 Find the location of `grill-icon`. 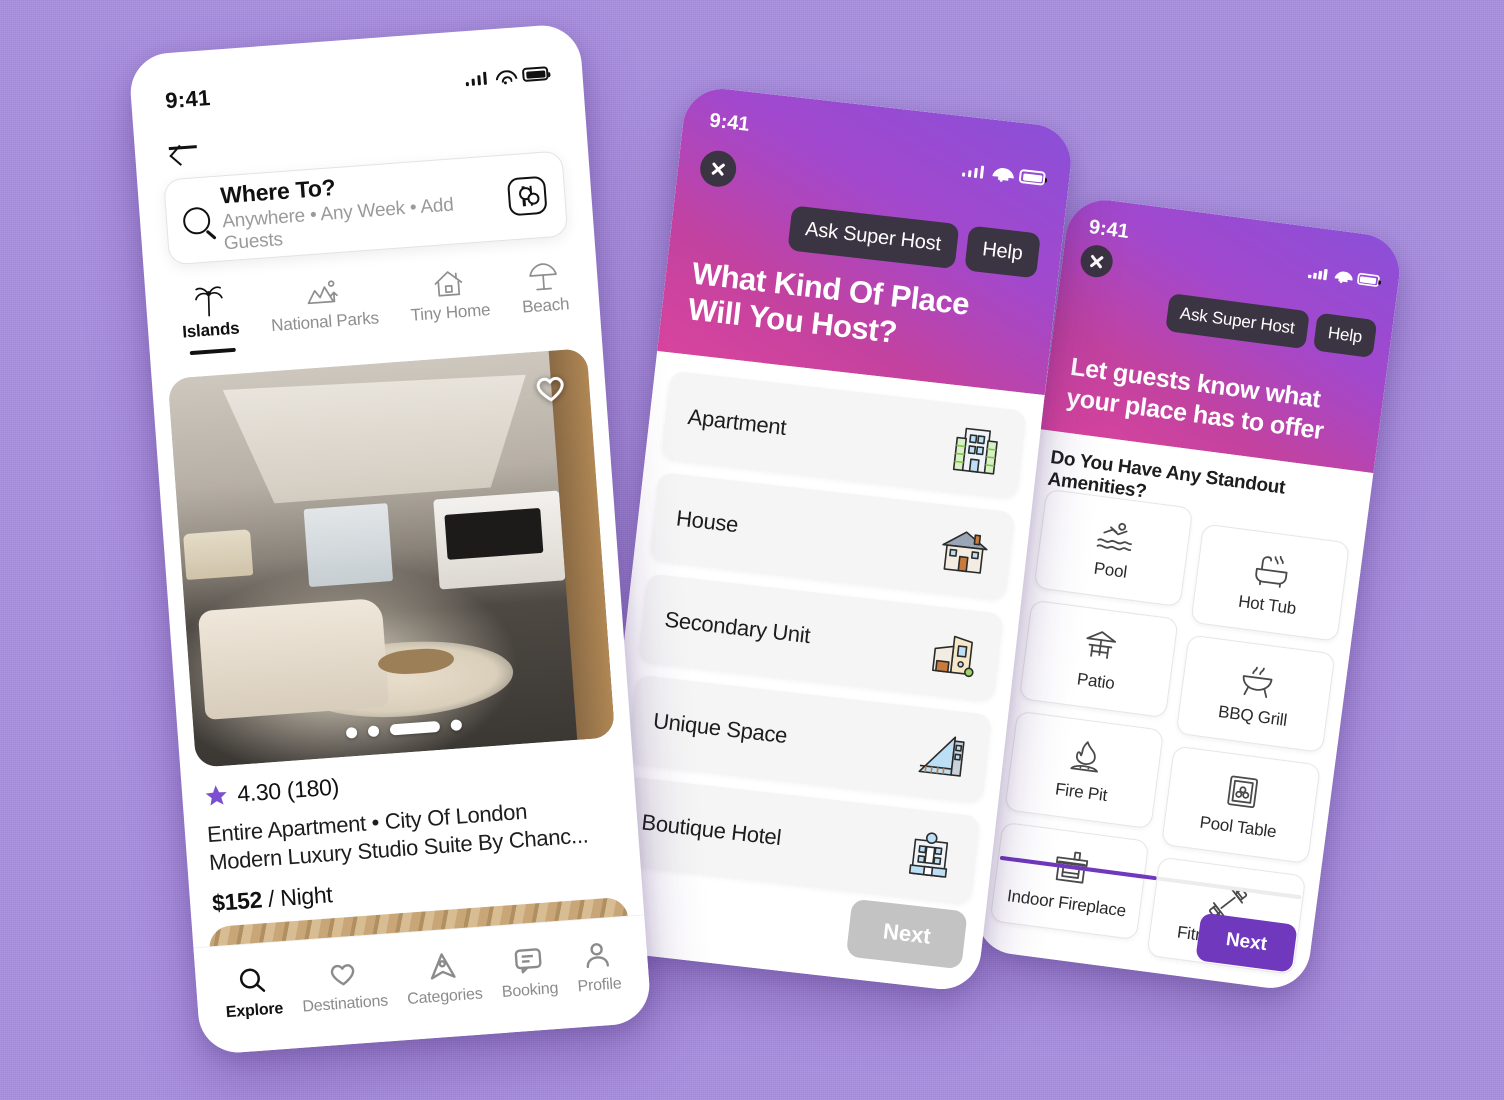

grill-icon is located at coordinates (1257, 680).